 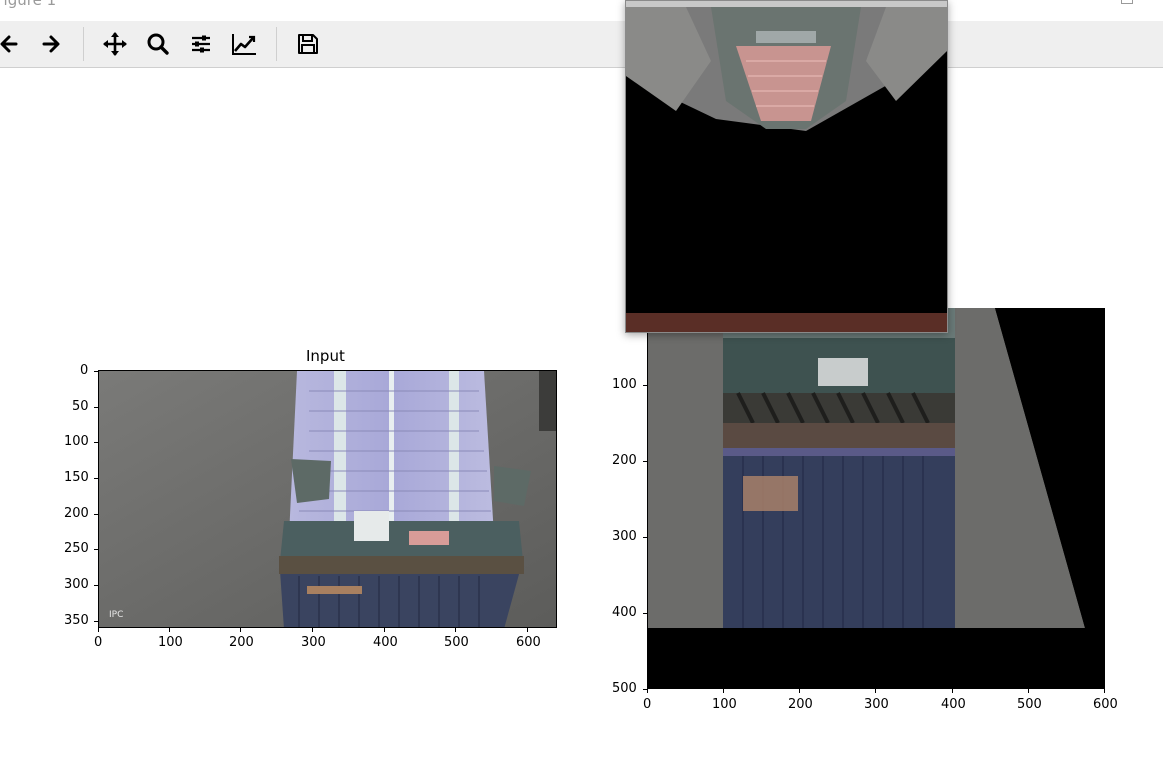 What do you see at coordinates (76, 477) in the screenshot?
I see `y-tick-label: 150` at bounding box center [76, 477].